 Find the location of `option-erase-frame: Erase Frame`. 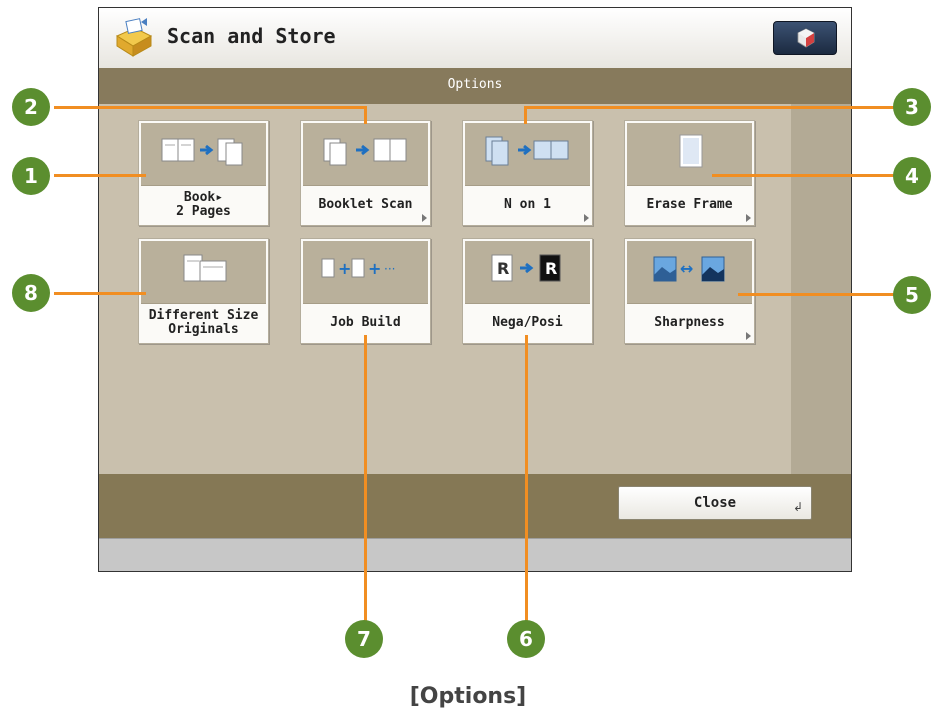

option-erase-frame: Erase Frame is located at coordinates (689, 173).